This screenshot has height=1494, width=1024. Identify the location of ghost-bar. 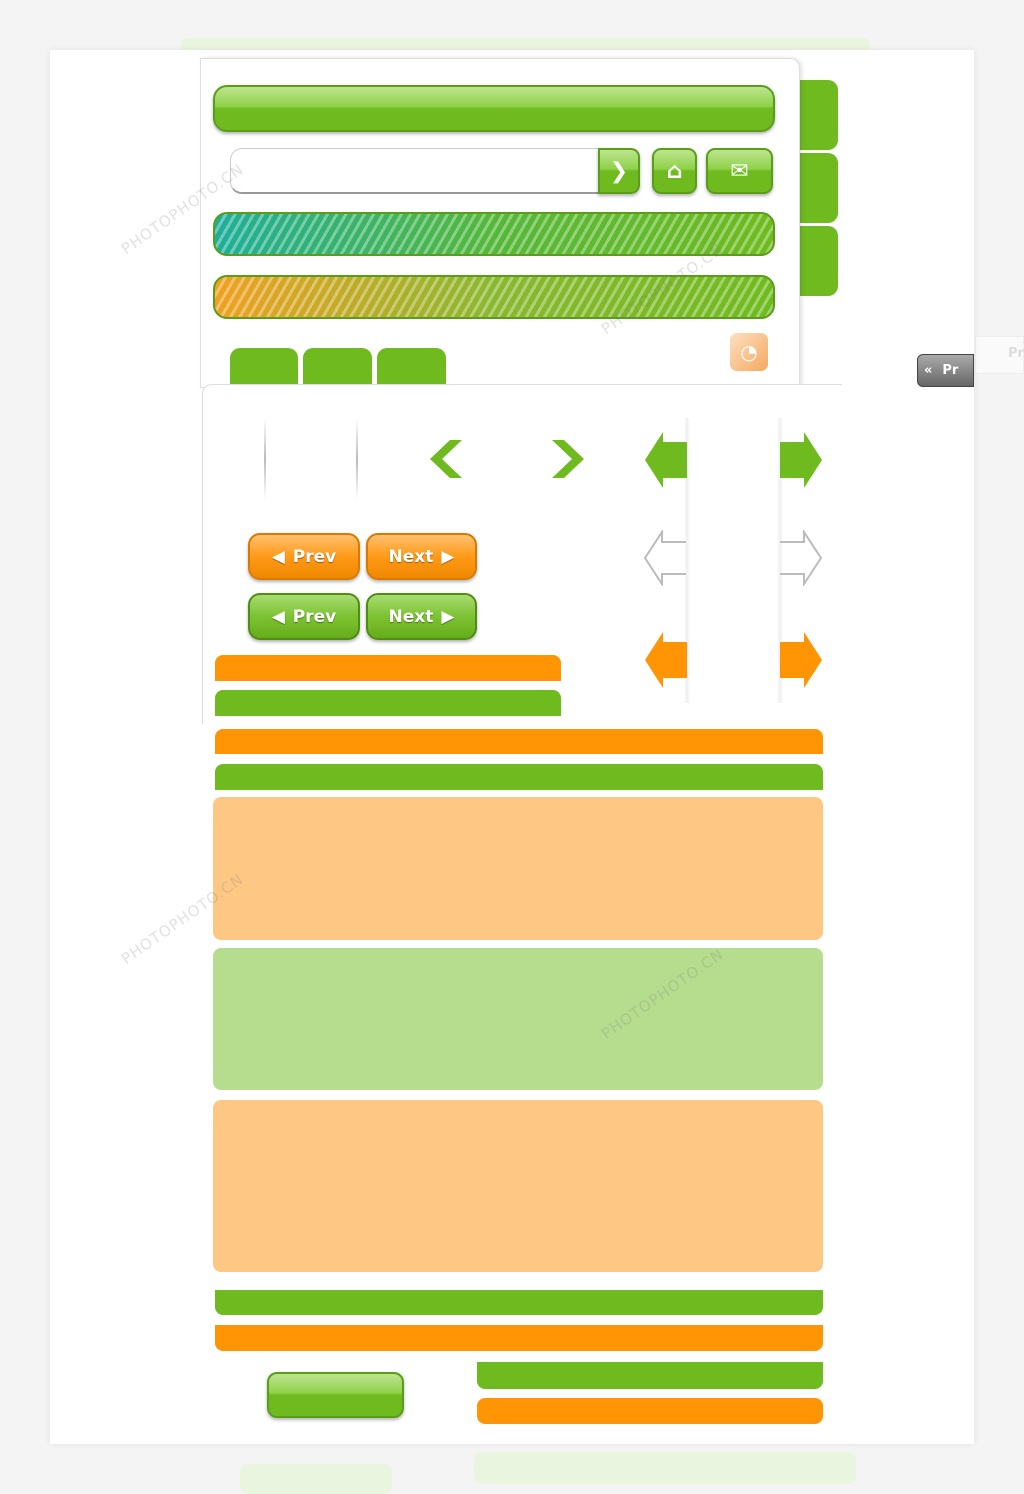
(665, 1468).